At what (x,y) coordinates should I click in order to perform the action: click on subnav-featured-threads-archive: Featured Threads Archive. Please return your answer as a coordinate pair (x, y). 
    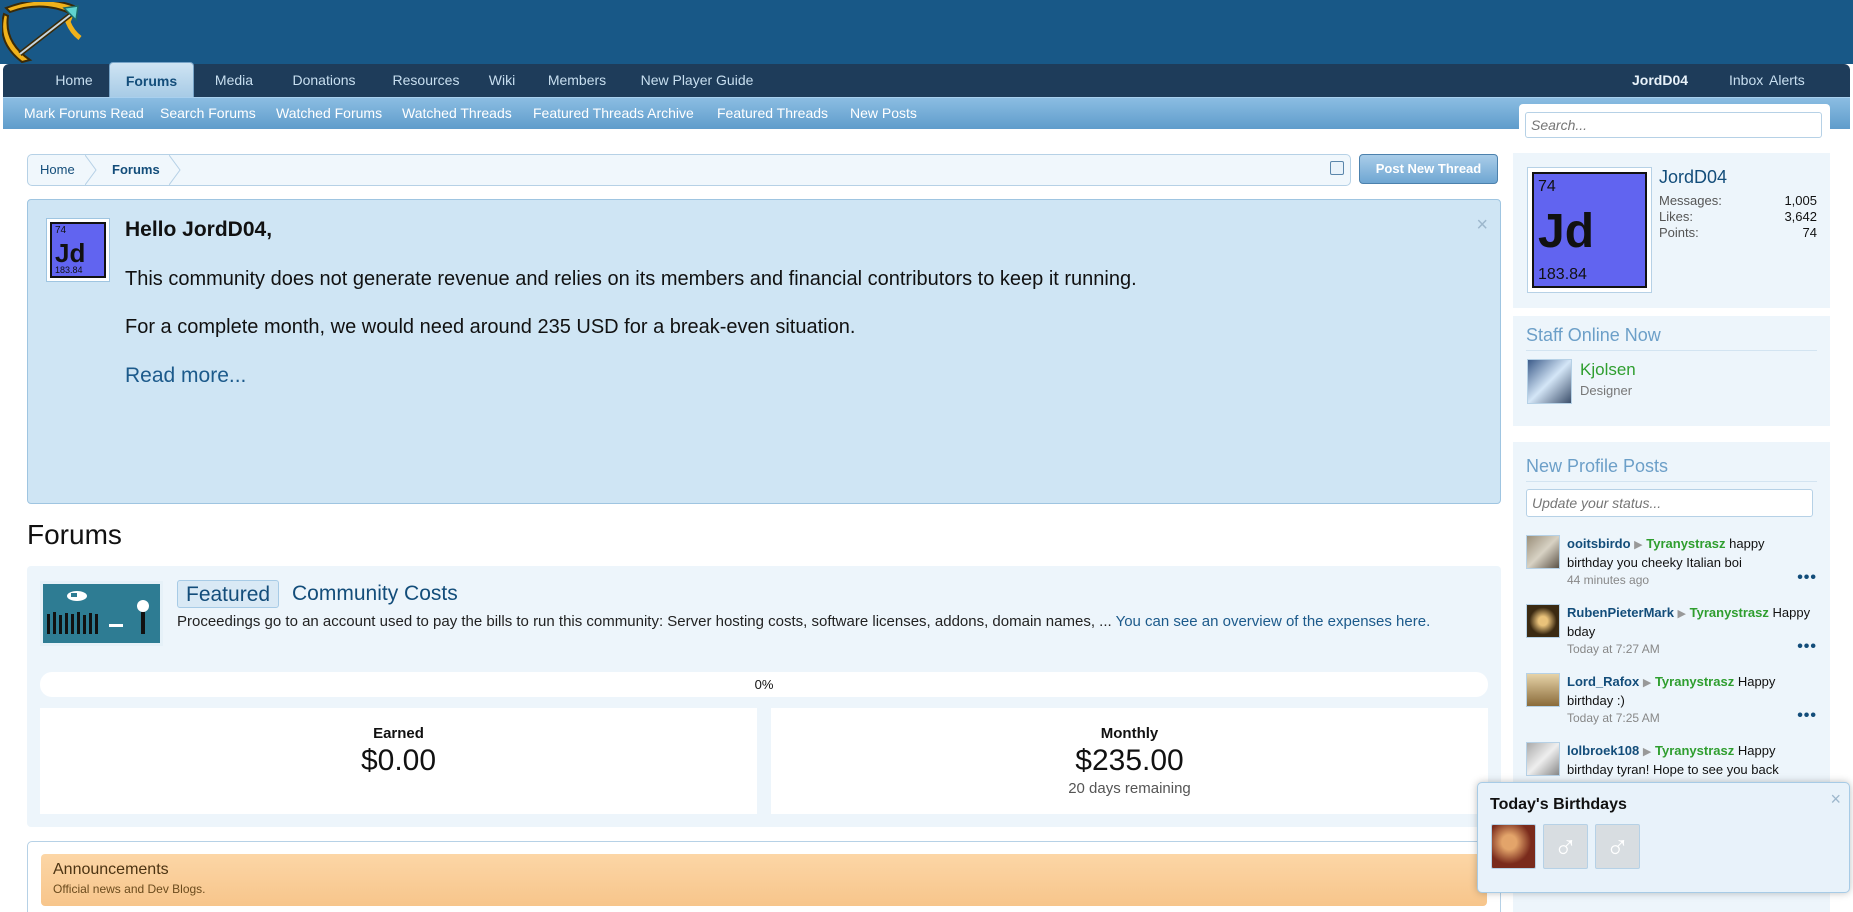
    Looking at the image, I should click on (613, 113).